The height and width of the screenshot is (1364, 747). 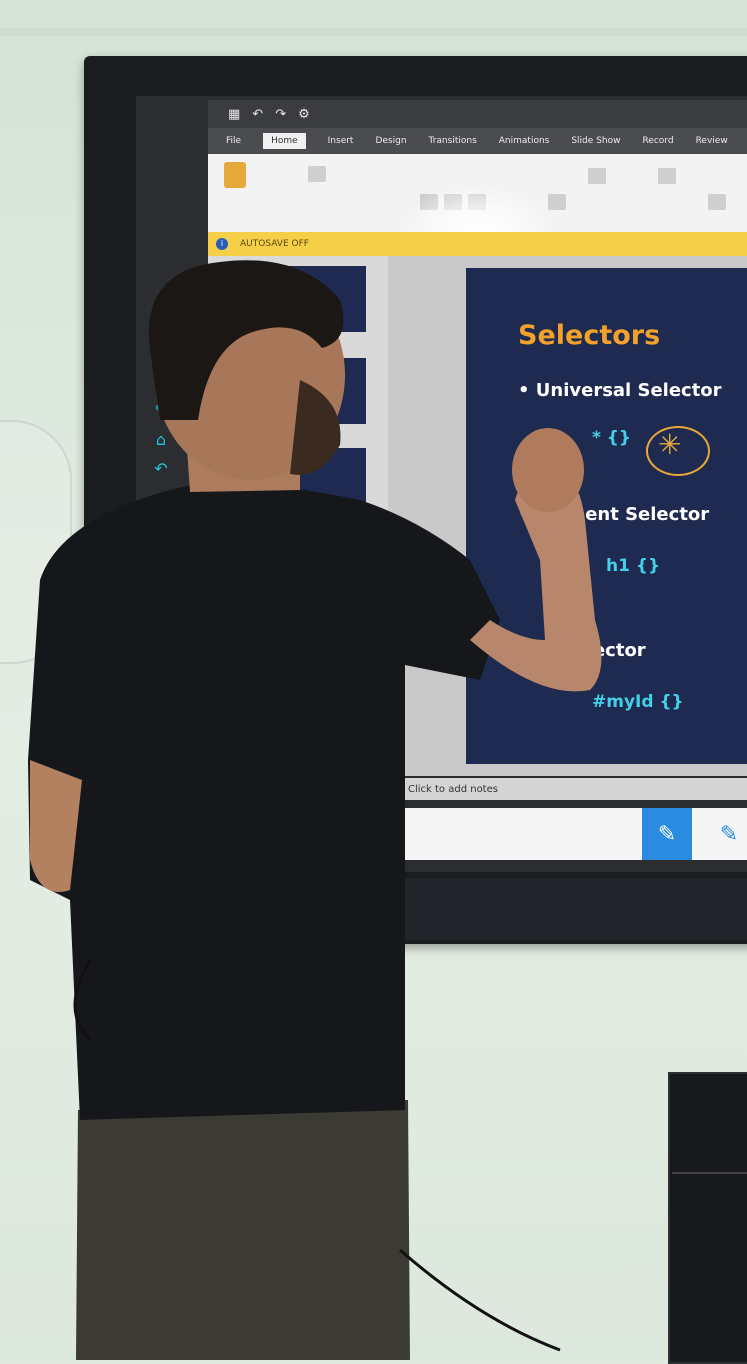 What do you see at coordinates (280, 114) in the screenshot?
I see `redo-icon: ↷` at bounding box center [280, 114].